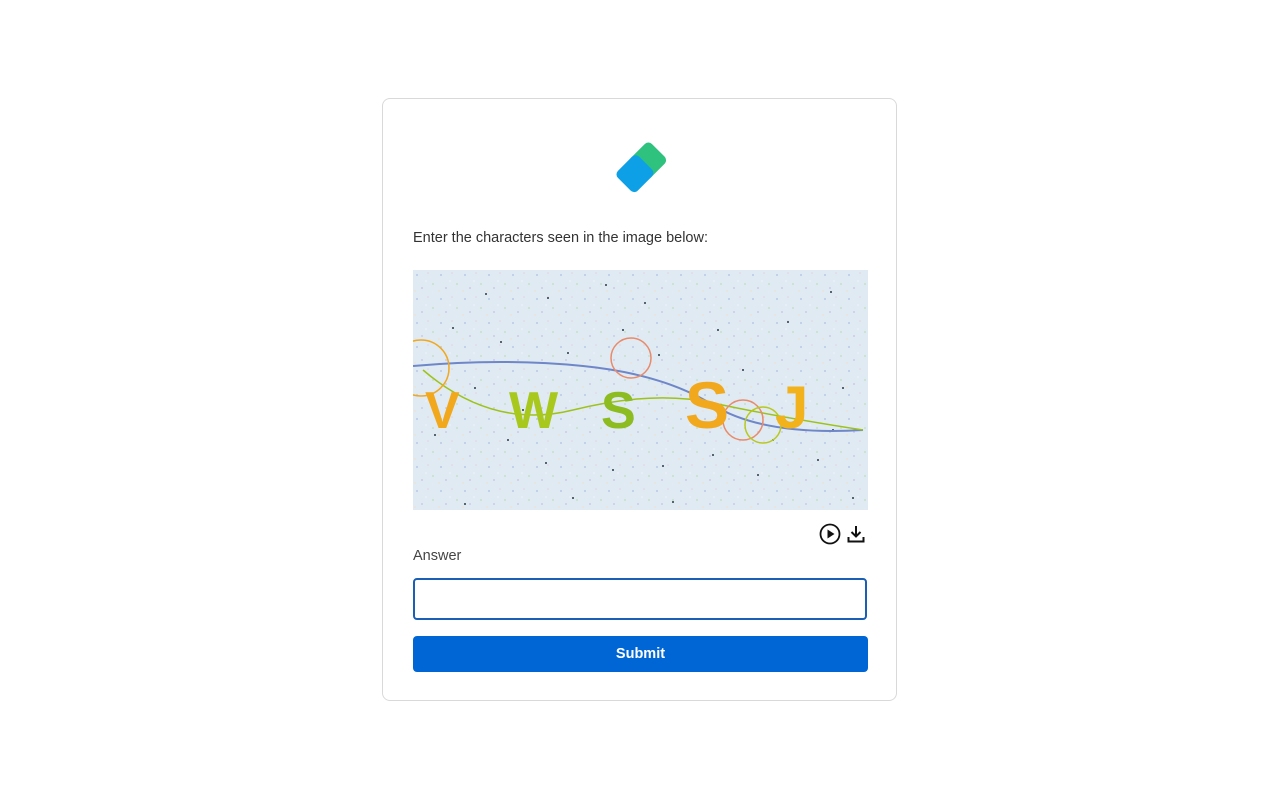  What do you see at coordinates (640, 654) in the screenshot?
I see `submit-button: Submit` at bounding box center [640, 654].